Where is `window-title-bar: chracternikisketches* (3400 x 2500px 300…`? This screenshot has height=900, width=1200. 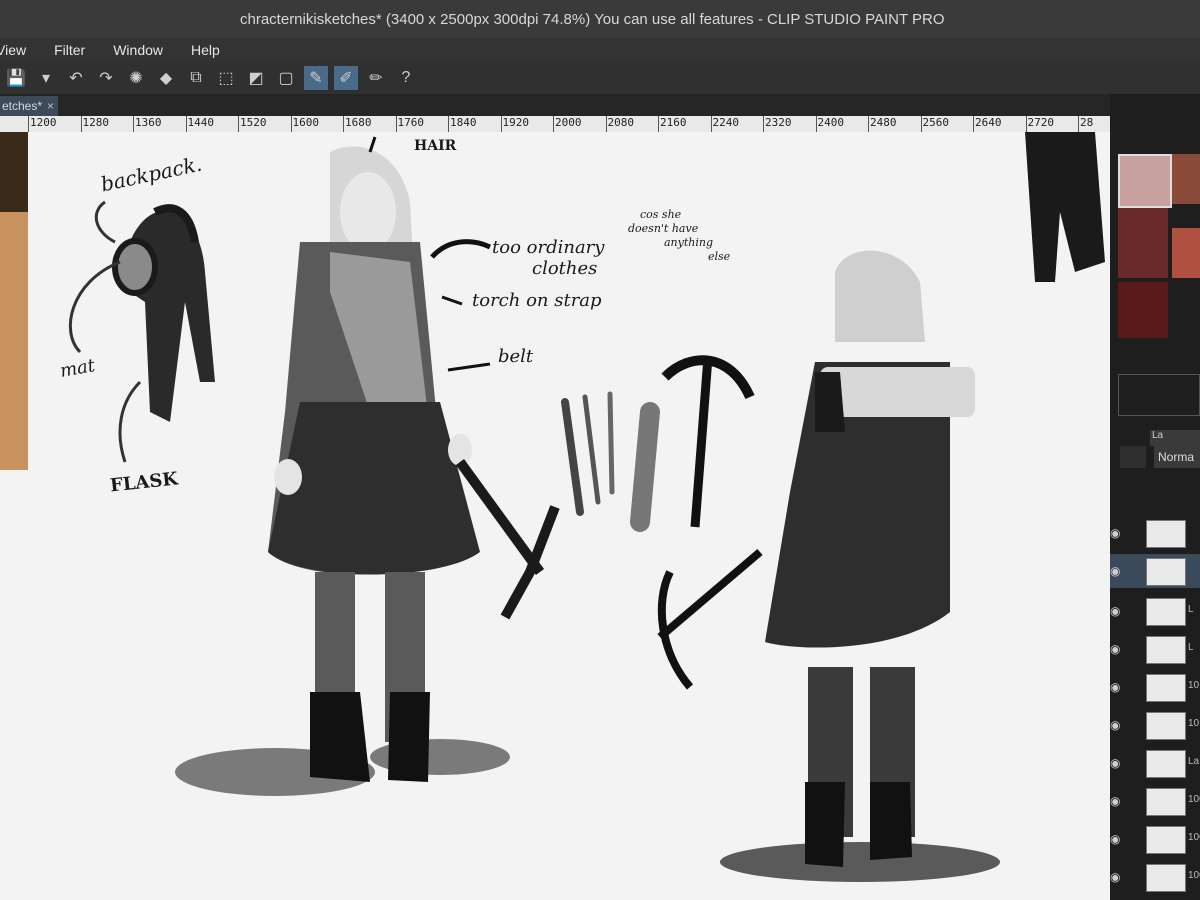 window-title-bar: chracternikisketches* (3400 x 2500px 300… is located at coordinates (600, 19).